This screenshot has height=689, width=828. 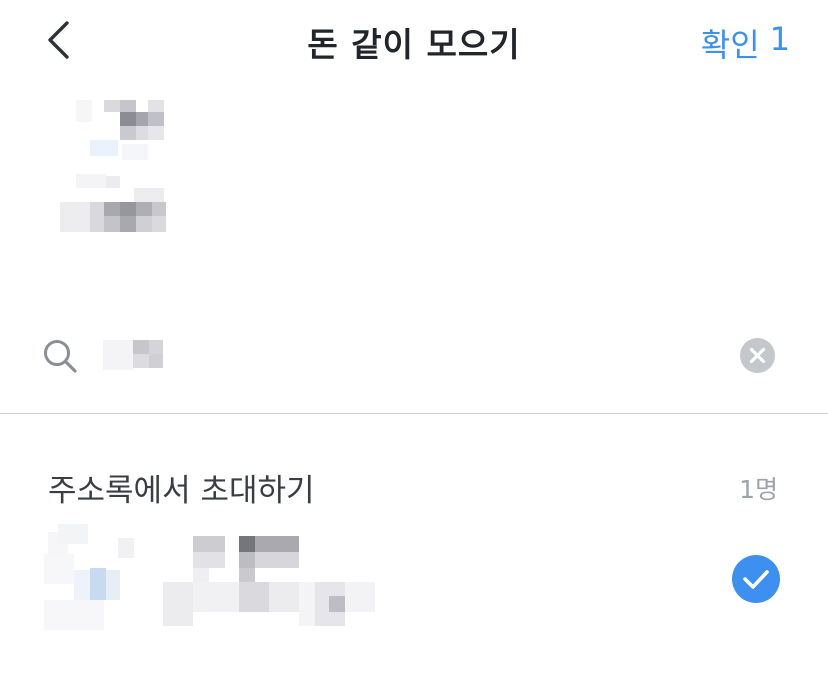 What do you see at coordinates (779, 39) in the screenshot?
I see `confirm-count: 1` at bounding box center [779, 39].